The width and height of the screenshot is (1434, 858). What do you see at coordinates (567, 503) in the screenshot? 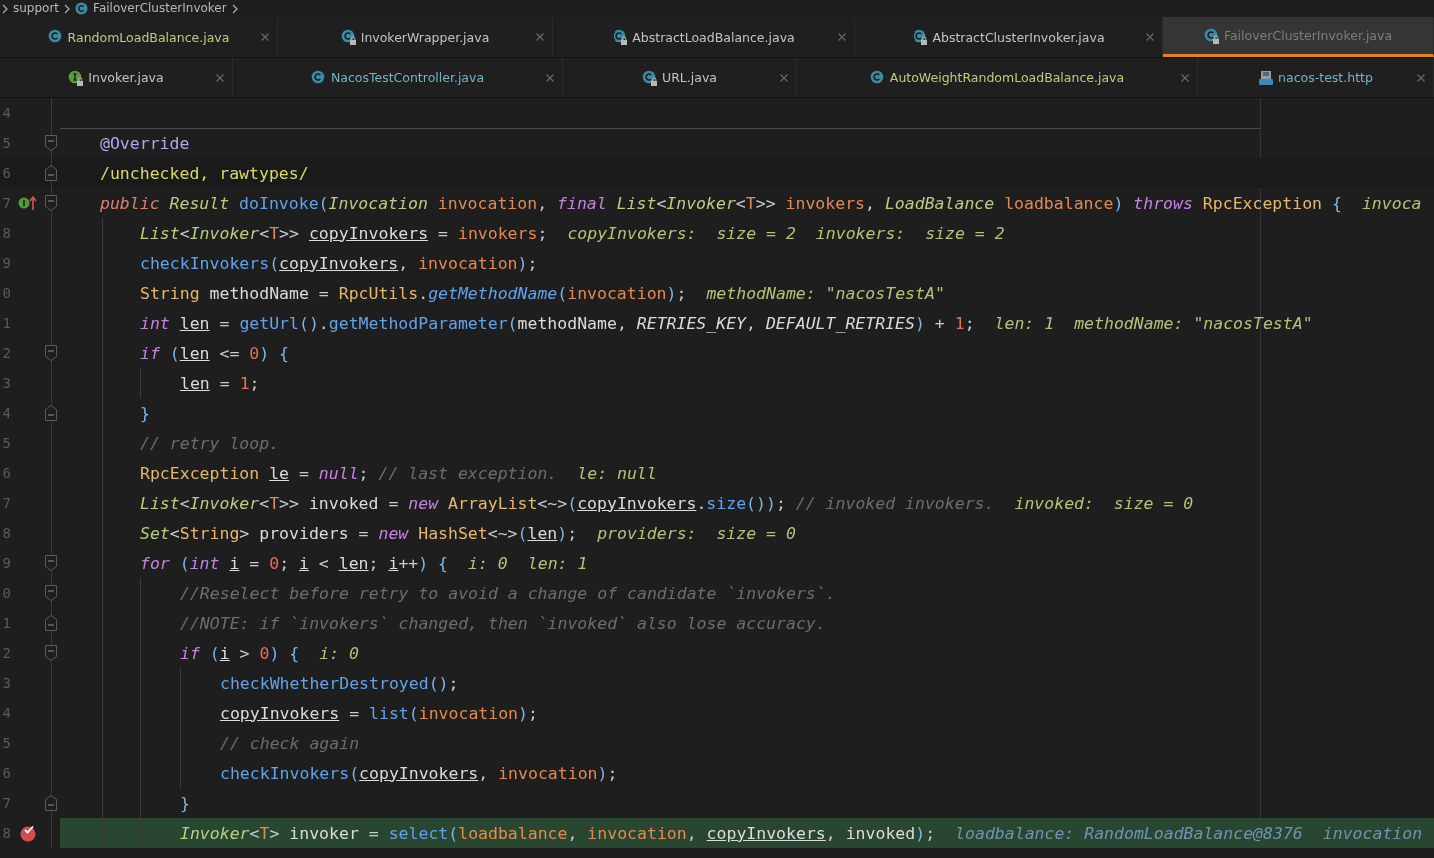
I see `code-line: List<Invoker<T>> invoked = new ArrayList<~>(copyInvokers.size()); // invoked invokers.` at bounding box center [567, 503].